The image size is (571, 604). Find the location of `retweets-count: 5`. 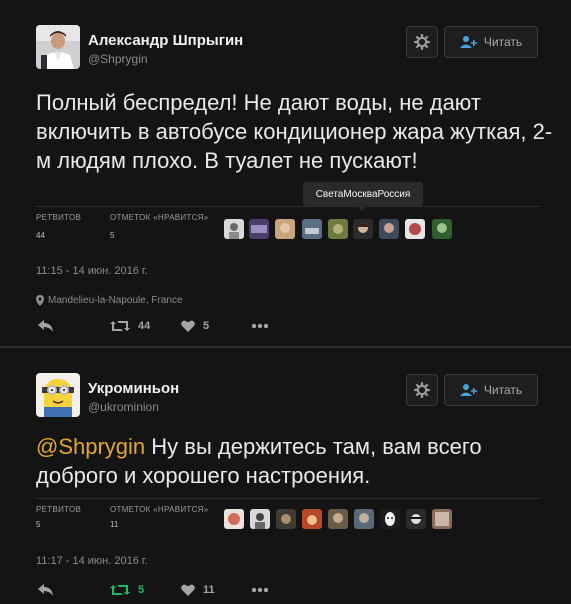

retweets-count: 5 is located at coordinates (38, 524).